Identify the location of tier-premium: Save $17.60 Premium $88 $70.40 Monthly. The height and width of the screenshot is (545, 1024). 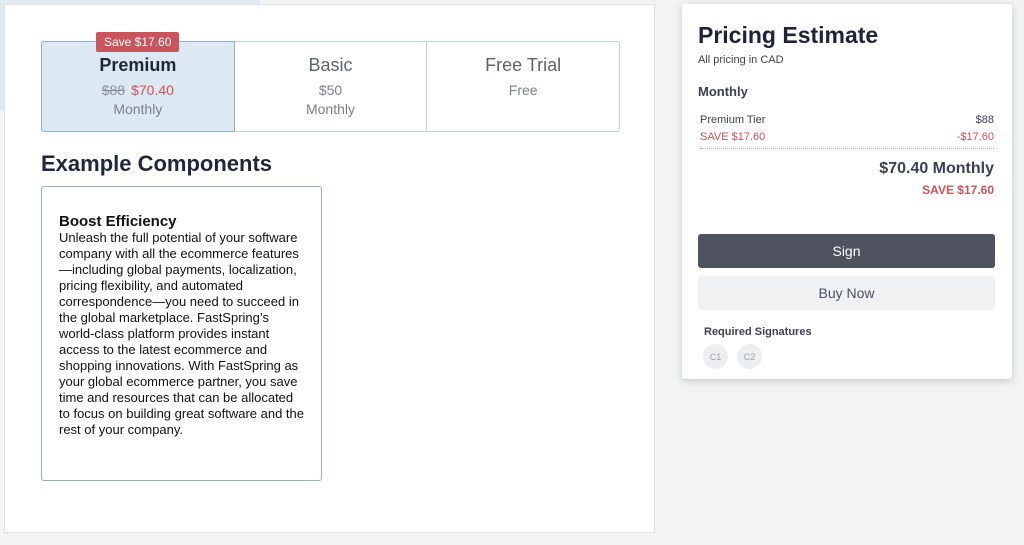
(138, 82).